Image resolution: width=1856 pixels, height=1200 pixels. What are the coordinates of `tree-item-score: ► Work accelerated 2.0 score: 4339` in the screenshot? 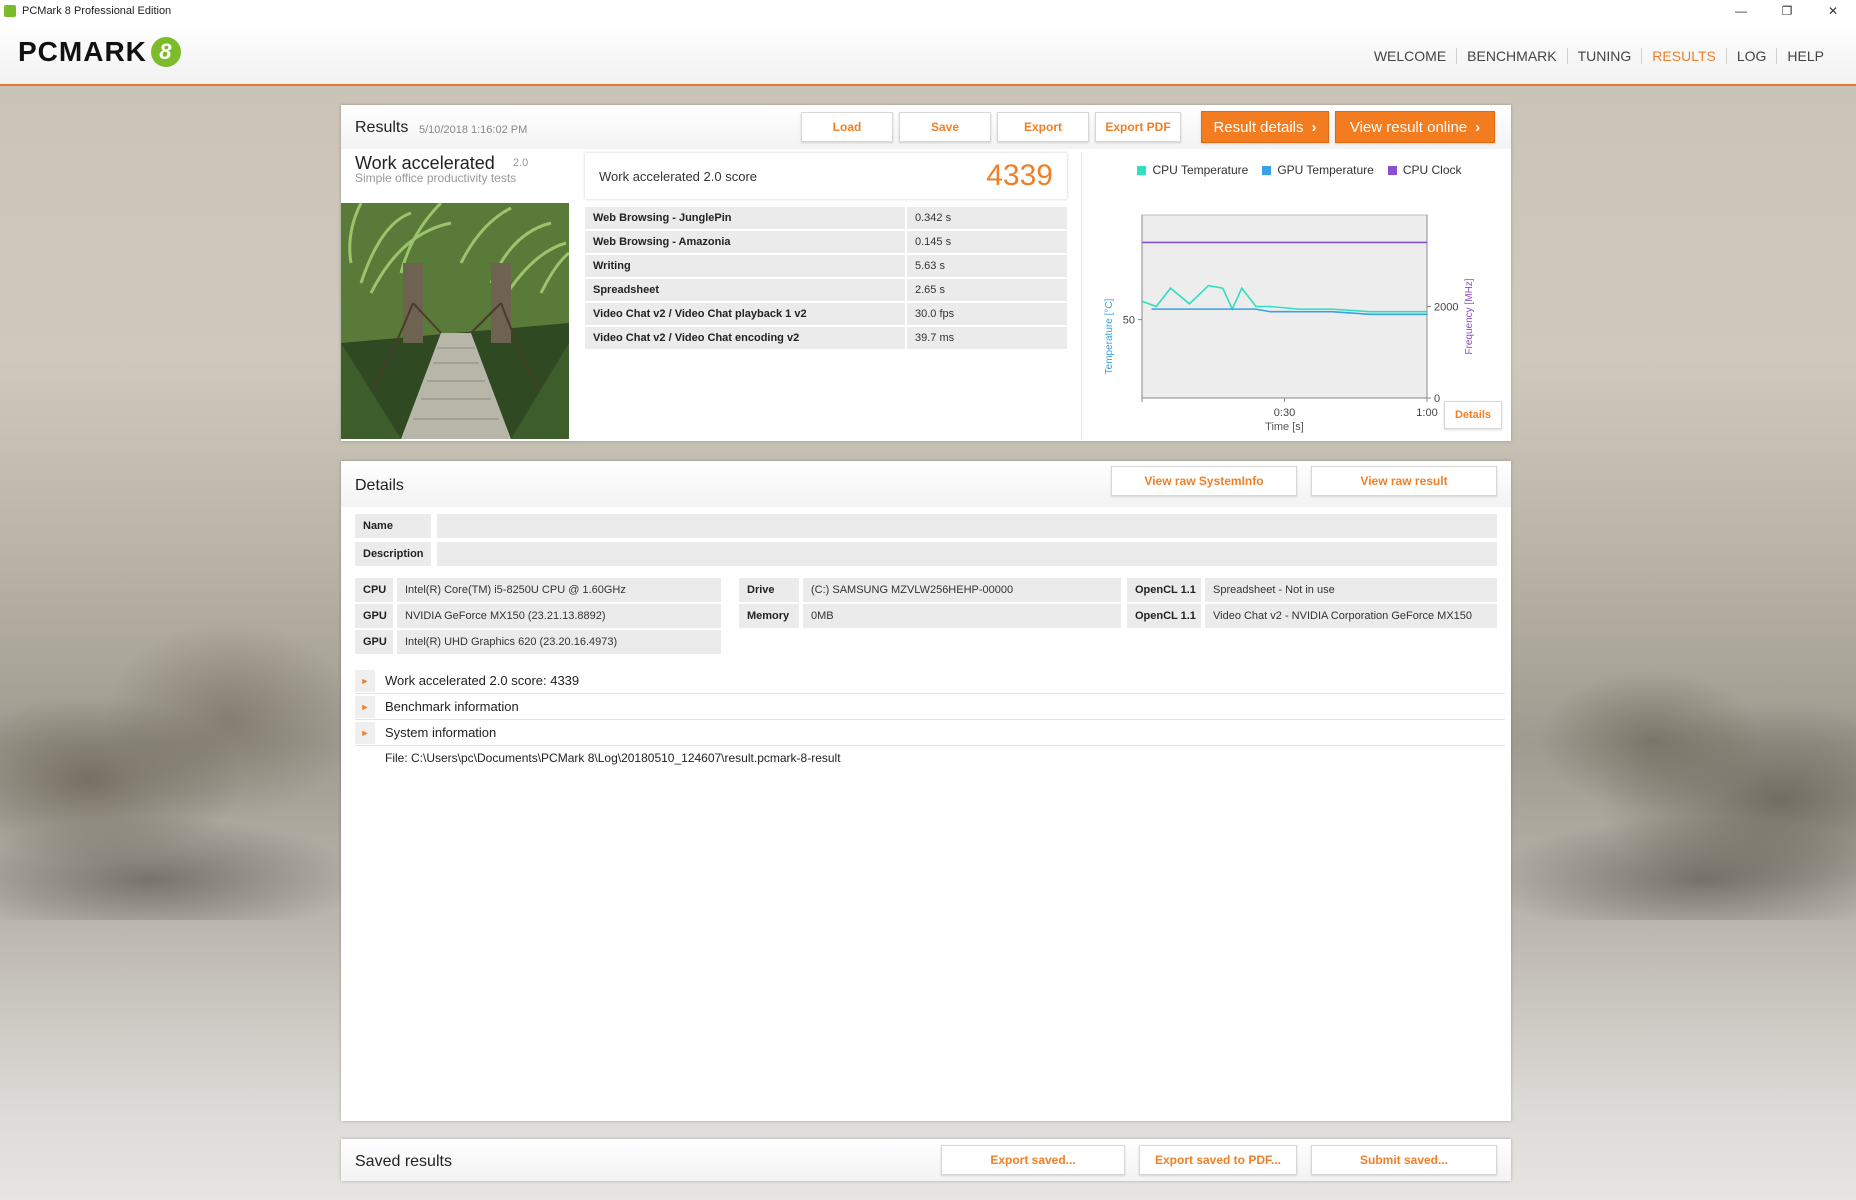 It's located at (930, 681).